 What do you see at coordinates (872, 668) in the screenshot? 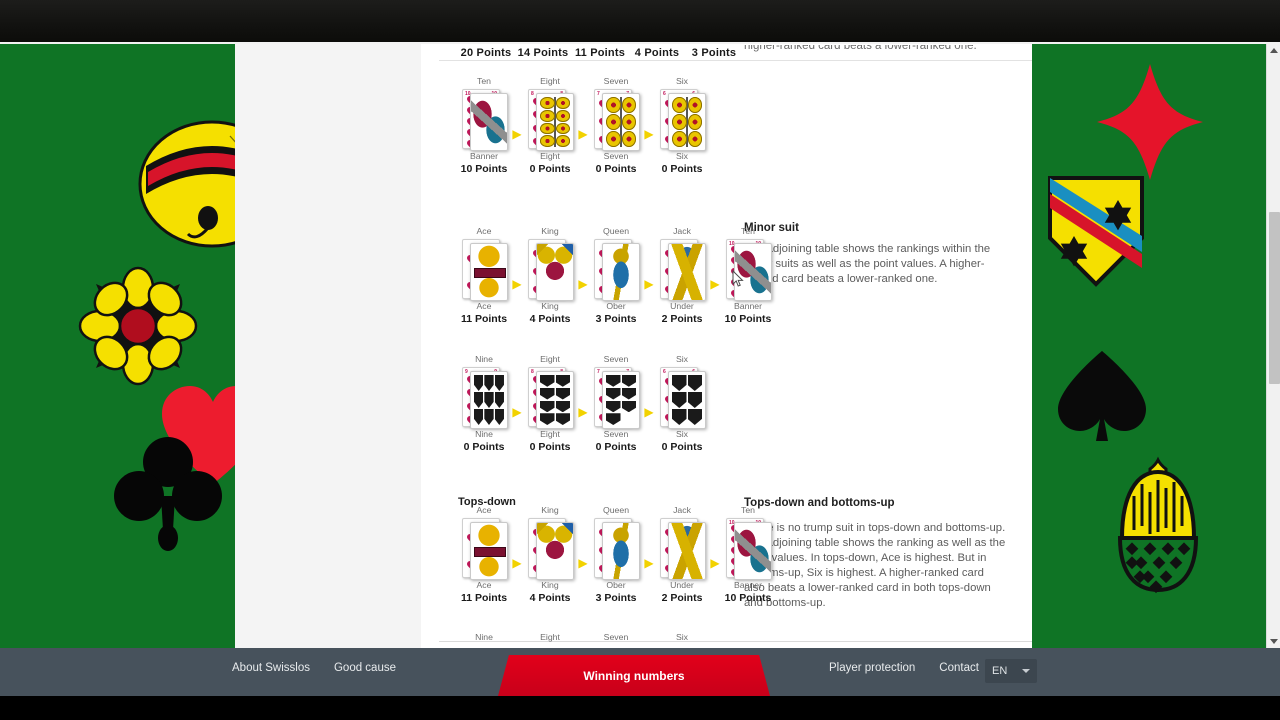
I see `footer-link-player-protection: Player protection` at bounding box center [872, 668].